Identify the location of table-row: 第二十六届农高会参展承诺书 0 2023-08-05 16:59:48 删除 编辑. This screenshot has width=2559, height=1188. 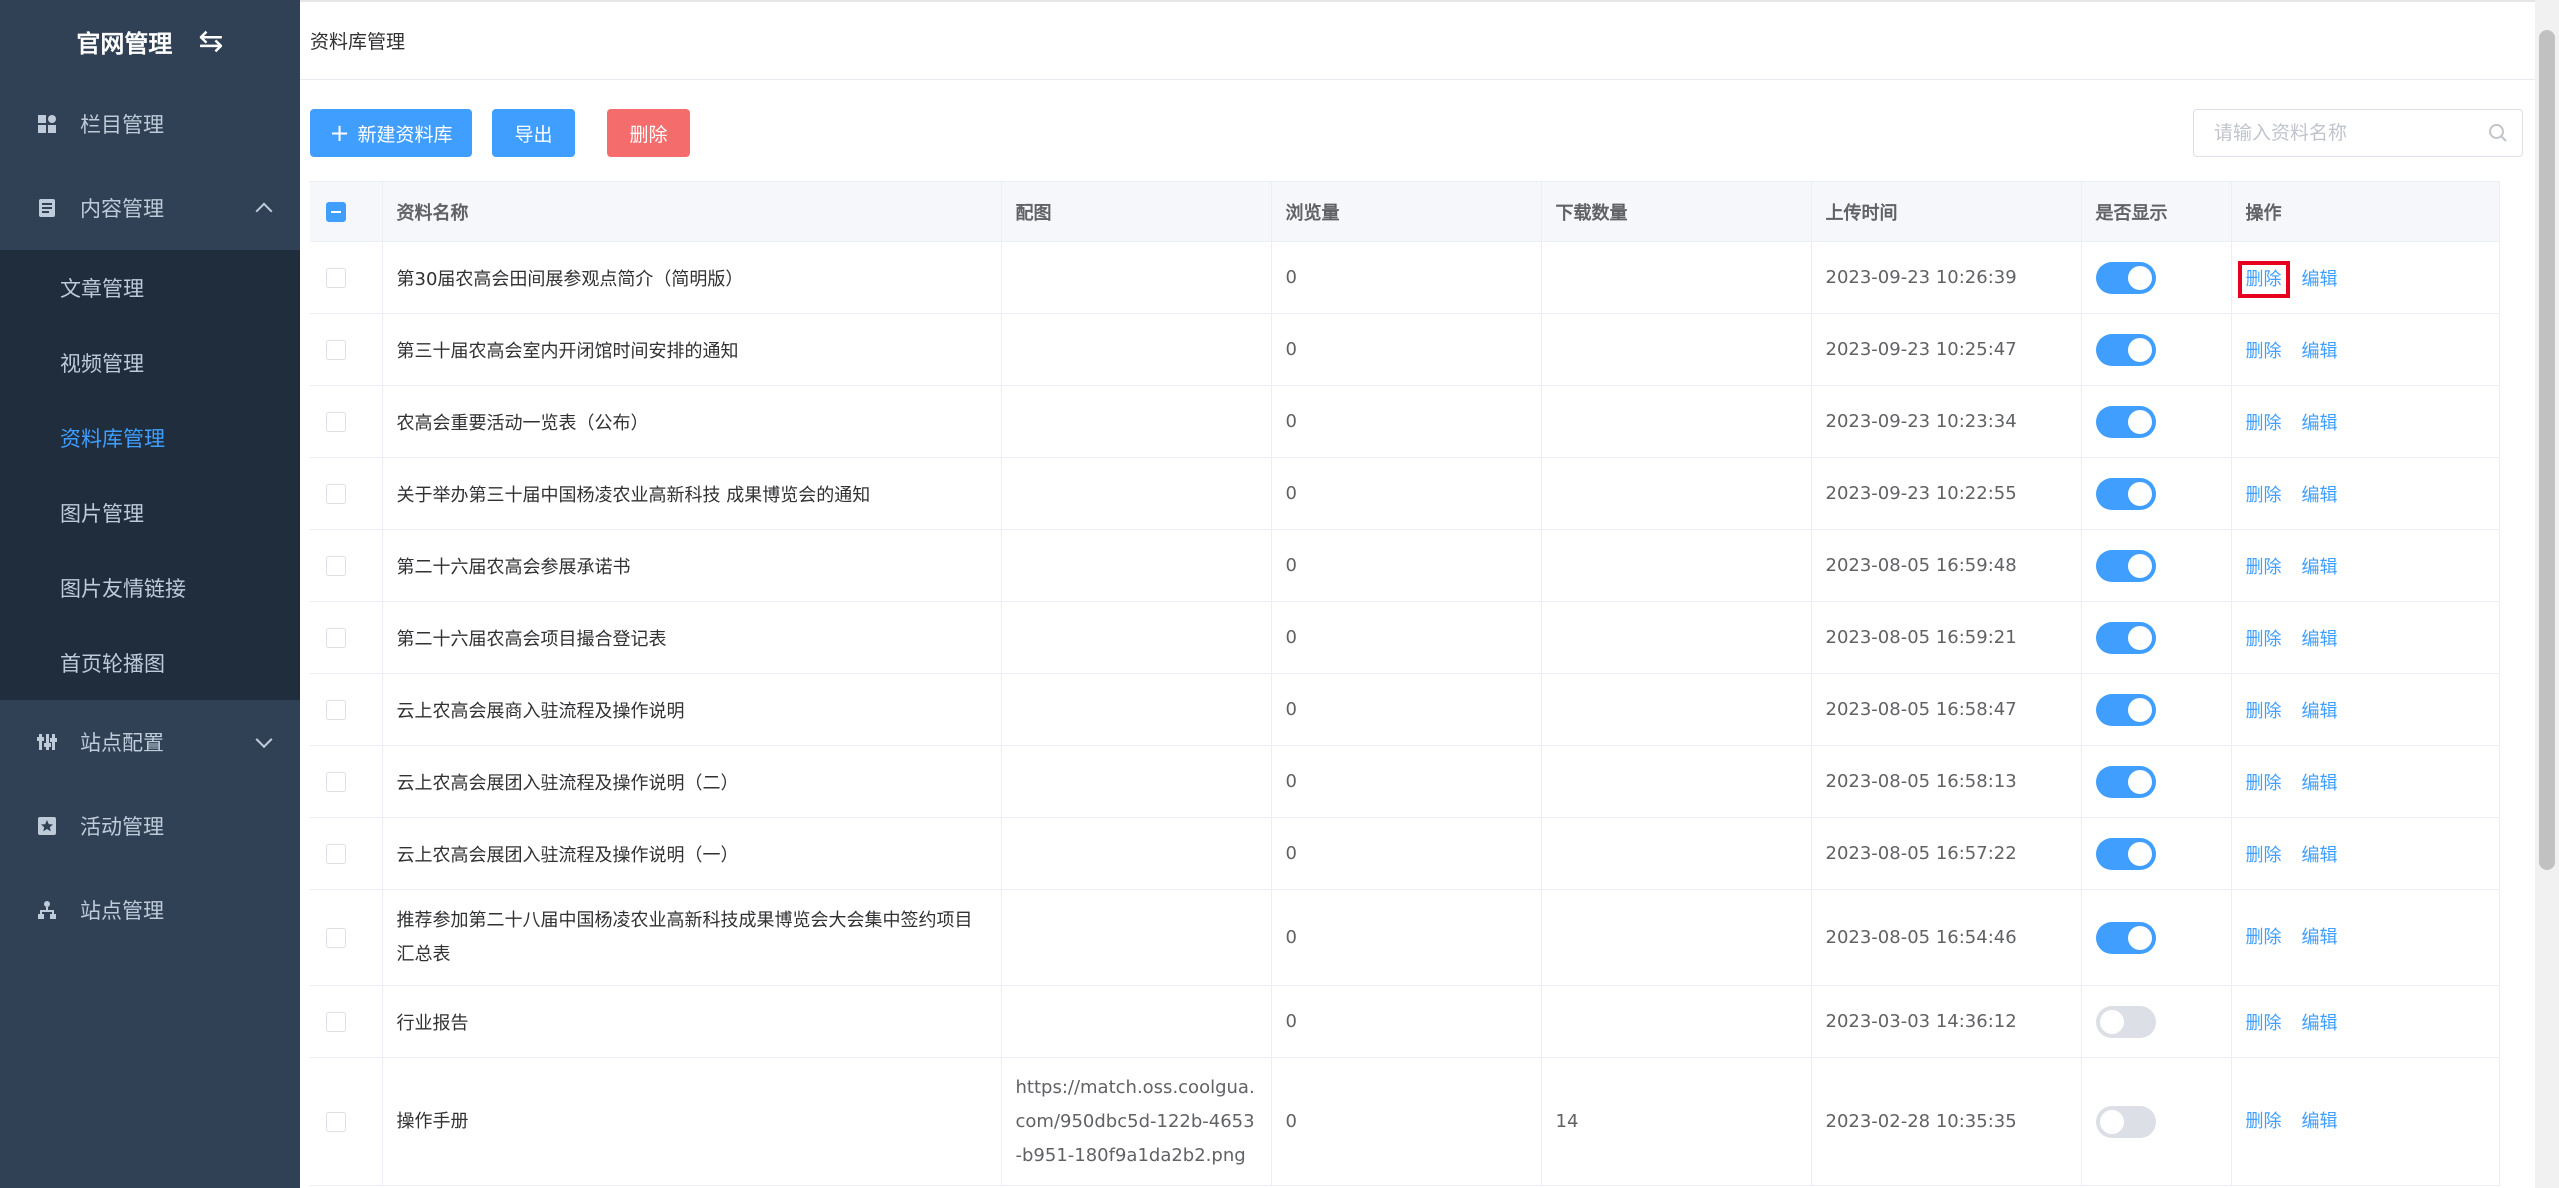
(1405, 565).